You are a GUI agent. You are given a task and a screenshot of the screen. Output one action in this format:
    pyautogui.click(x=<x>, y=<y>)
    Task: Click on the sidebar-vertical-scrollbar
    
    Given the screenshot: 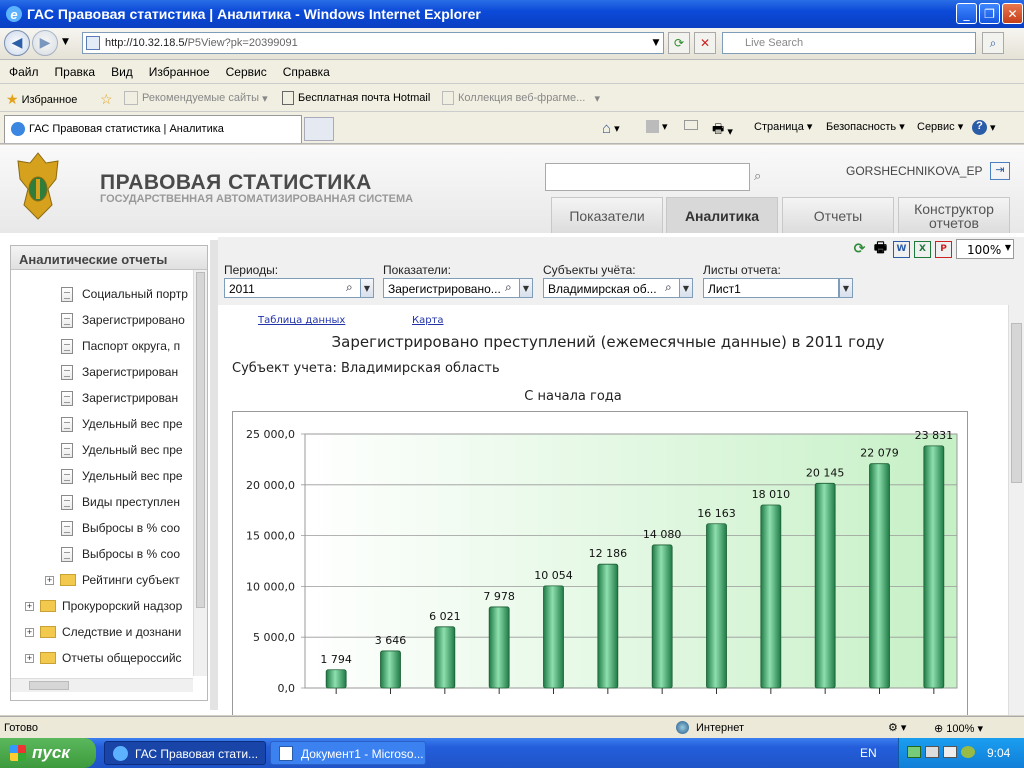 What is the action you would take?
    pyautogui.click(x=200, y=473)
    